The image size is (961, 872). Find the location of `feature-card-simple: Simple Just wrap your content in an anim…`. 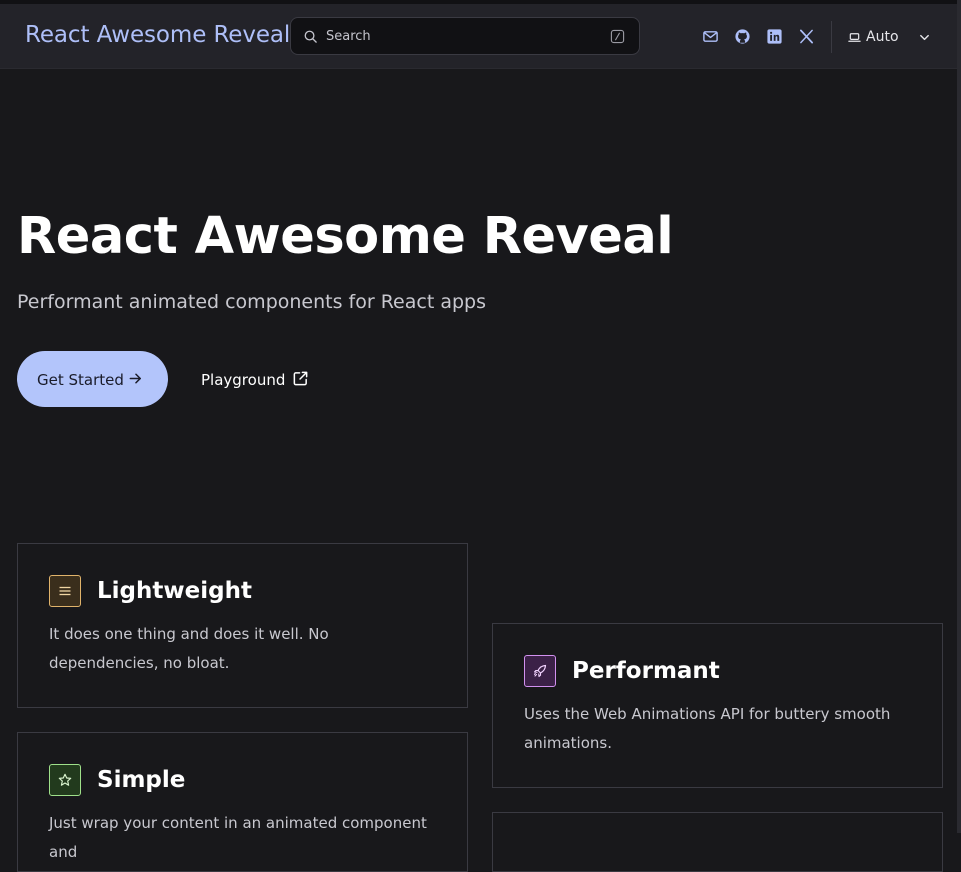

feature-card-simple: Simple Just wrap your content in an anim… is located at coordinates (242, 802).